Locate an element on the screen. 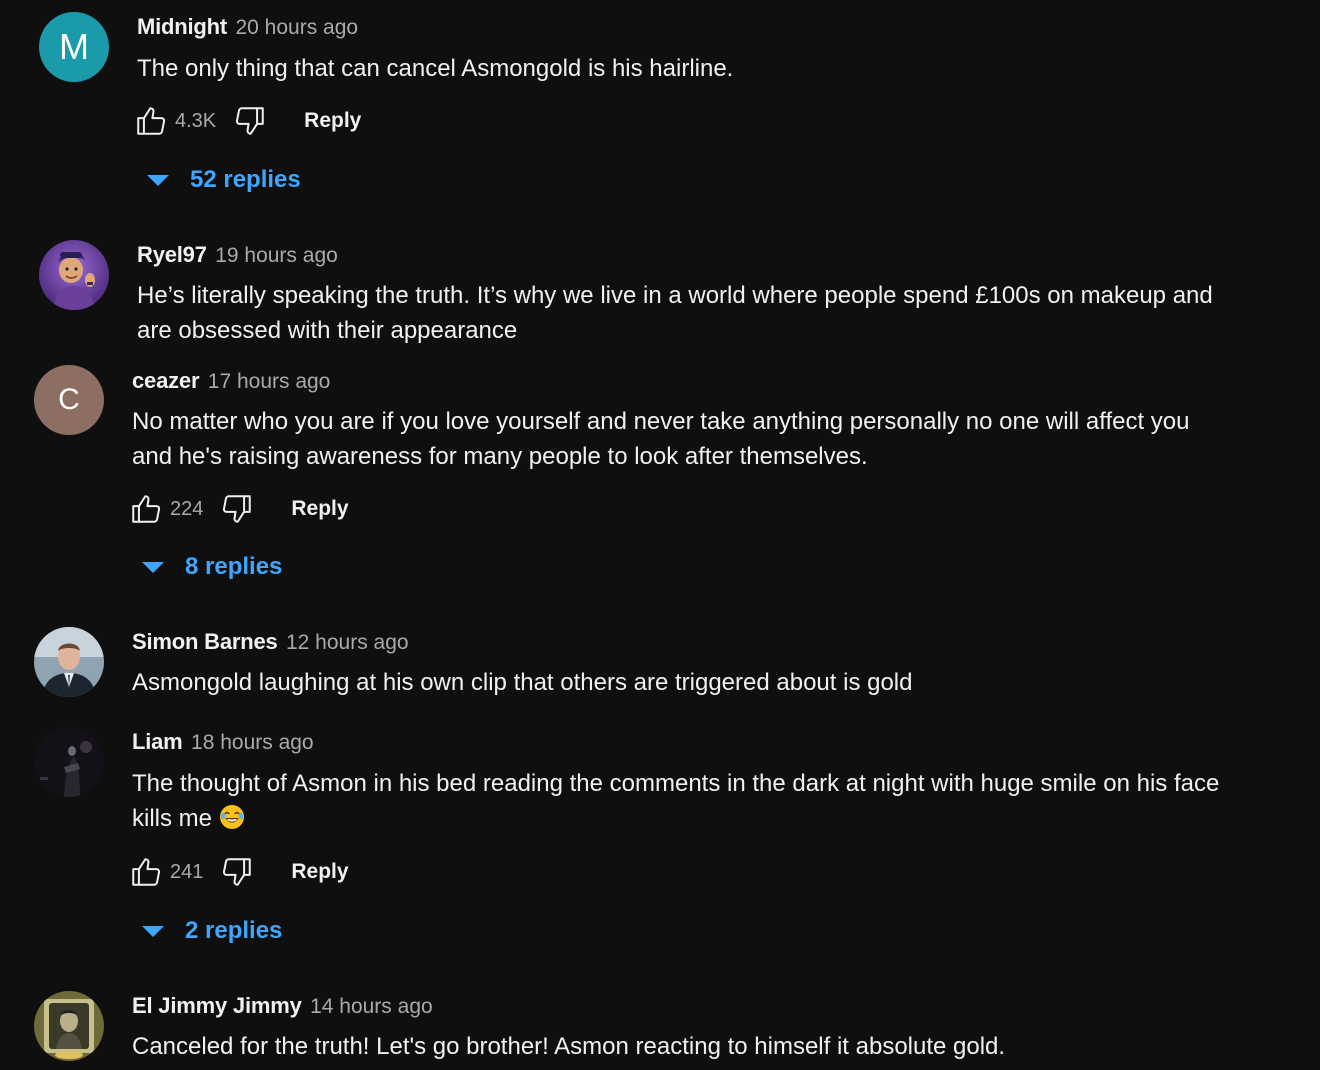  replies-count-label: 52 replies is located at coordinates (245, 179).